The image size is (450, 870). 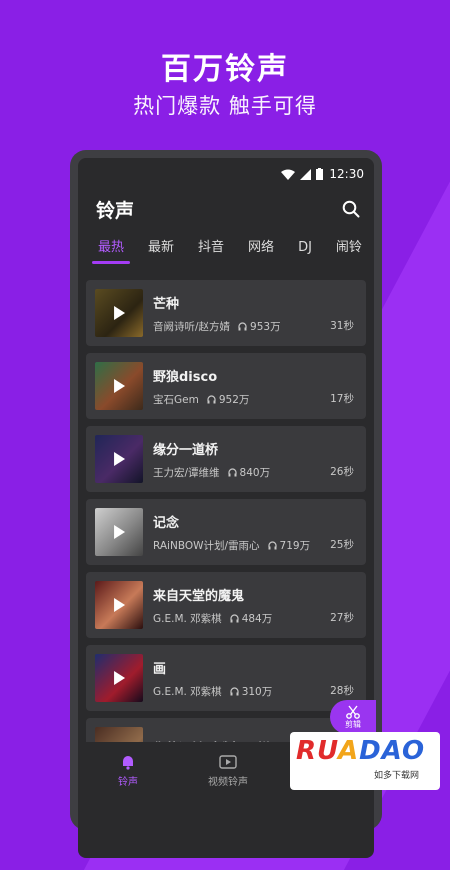 What do you see at coordinates (257, 618) in the screenshot?
I see `play-count: 484万` at bounding box center [257, 618].